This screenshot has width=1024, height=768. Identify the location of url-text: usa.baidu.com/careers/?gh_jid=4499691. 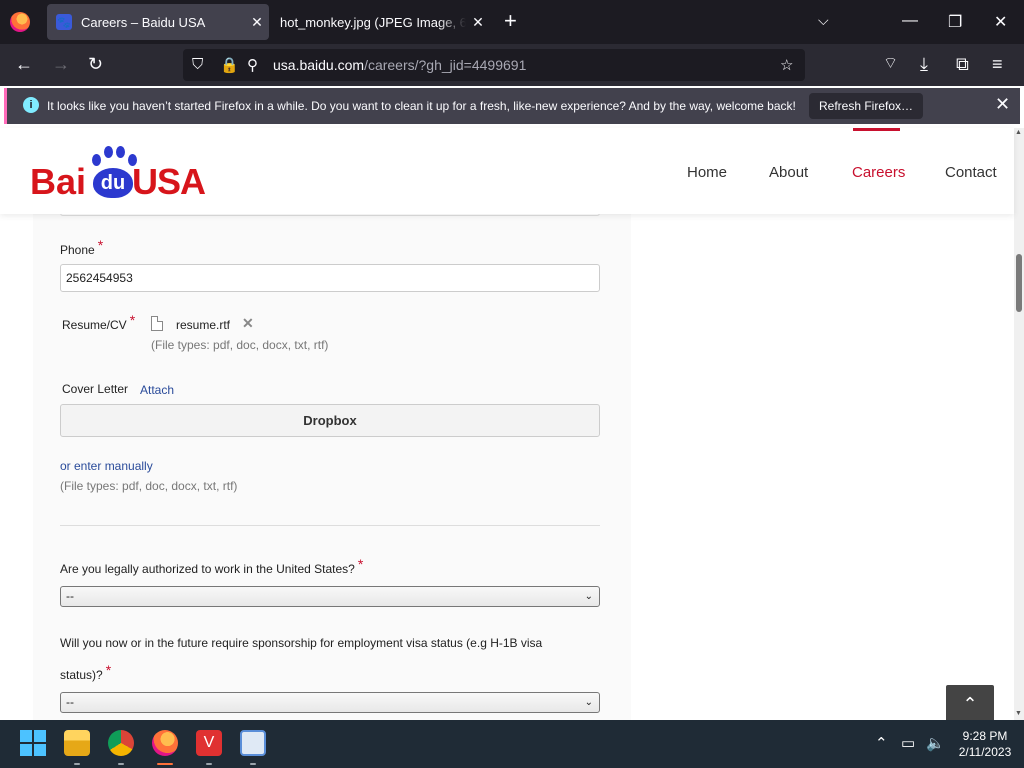
(399, 65).